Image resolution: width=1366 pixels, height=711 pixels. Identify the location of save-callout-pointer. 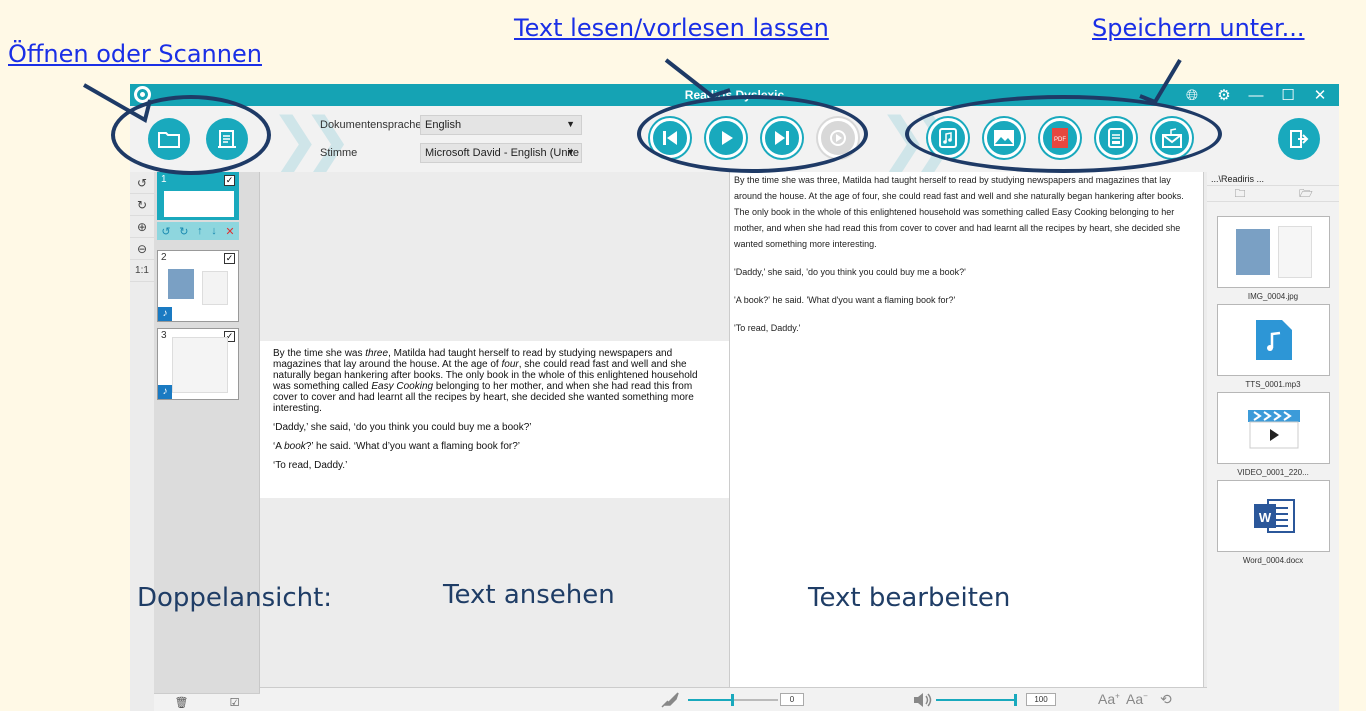
(1160, 81).